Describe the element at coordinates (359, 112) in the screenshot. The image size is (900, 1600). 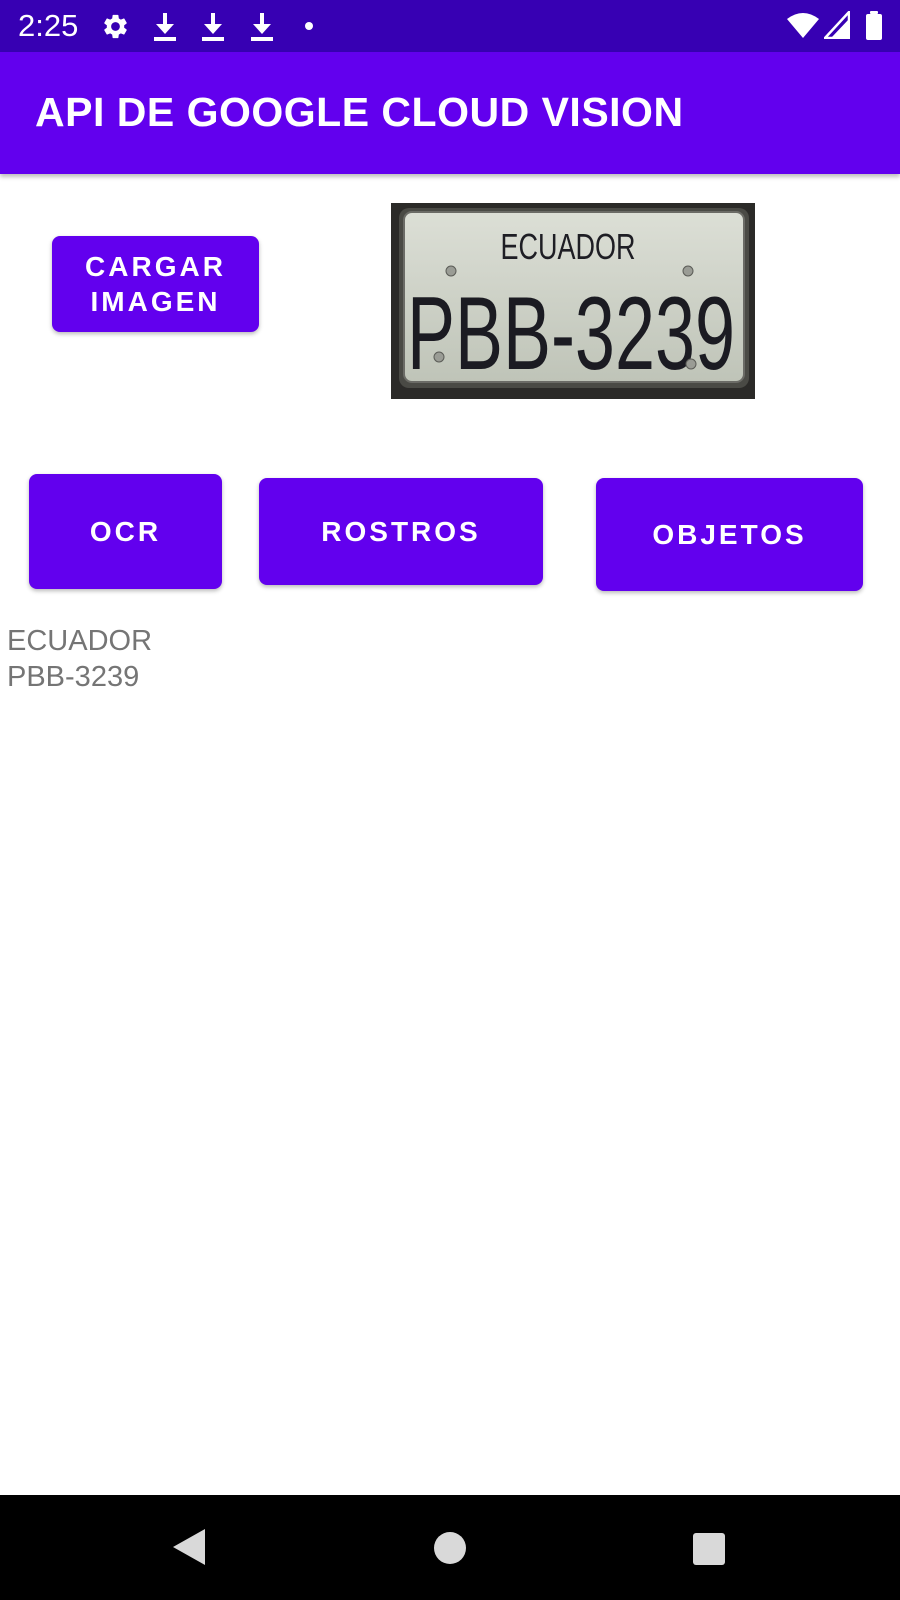
I see `app-title: API DE GOOGLE CLOUD VISION` at that location.